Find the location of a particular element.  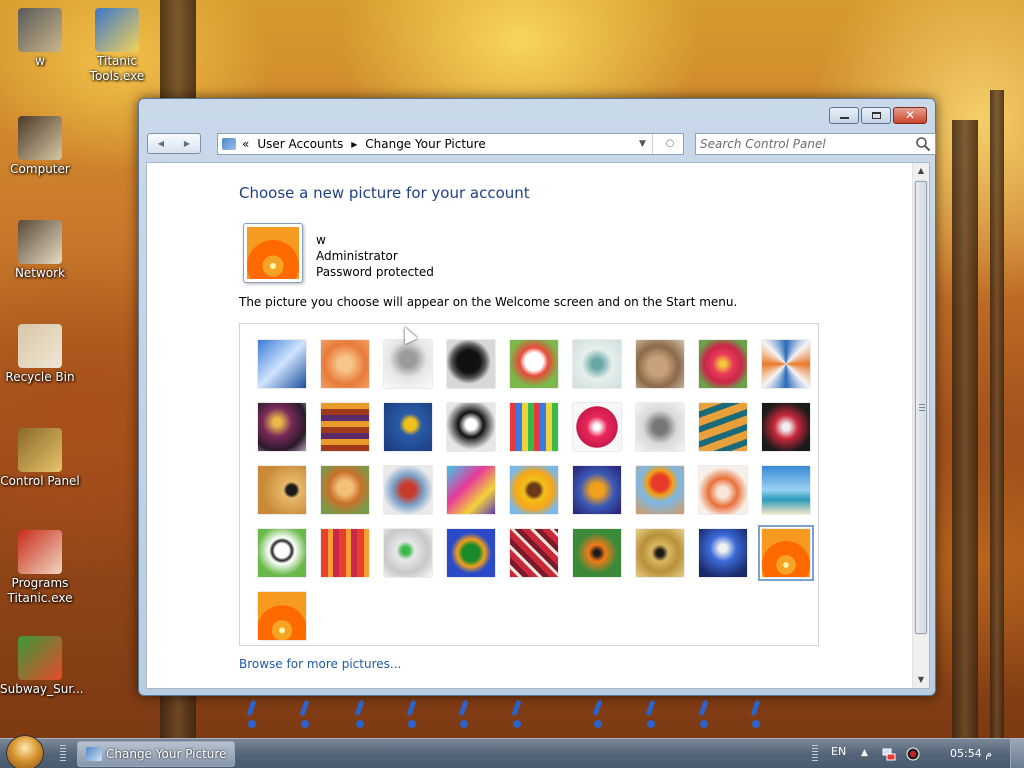

roller-coaster-picture is located at coordinates (281, 363).